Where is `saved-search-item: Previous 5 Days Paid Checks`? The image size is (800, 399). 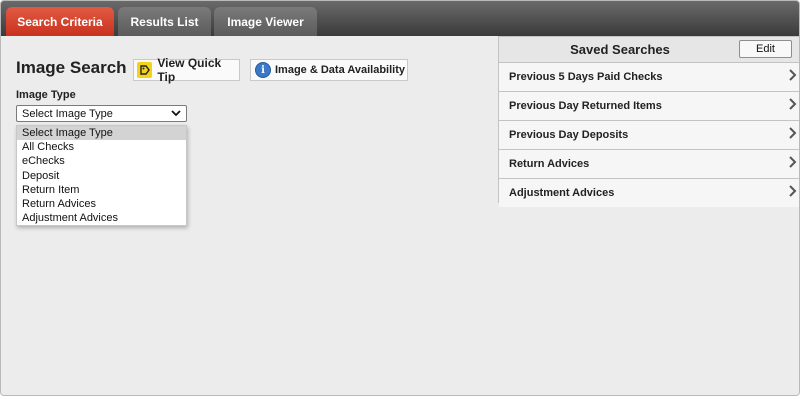
saved-search-item: Previous 5 Days Paid Checks is located at coordinates (649, 77).